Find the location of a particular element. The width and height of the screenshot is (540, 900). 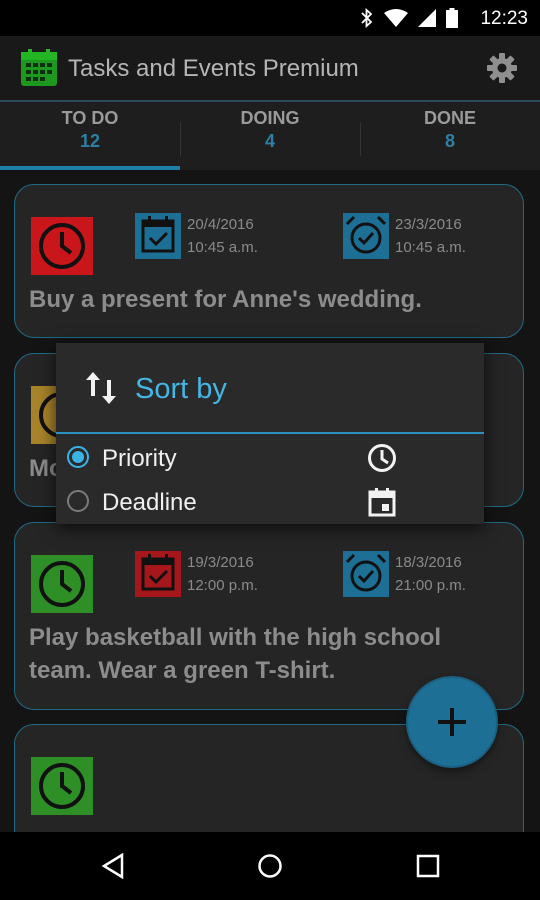

calendar-icon is located at coordinates (382, 502).